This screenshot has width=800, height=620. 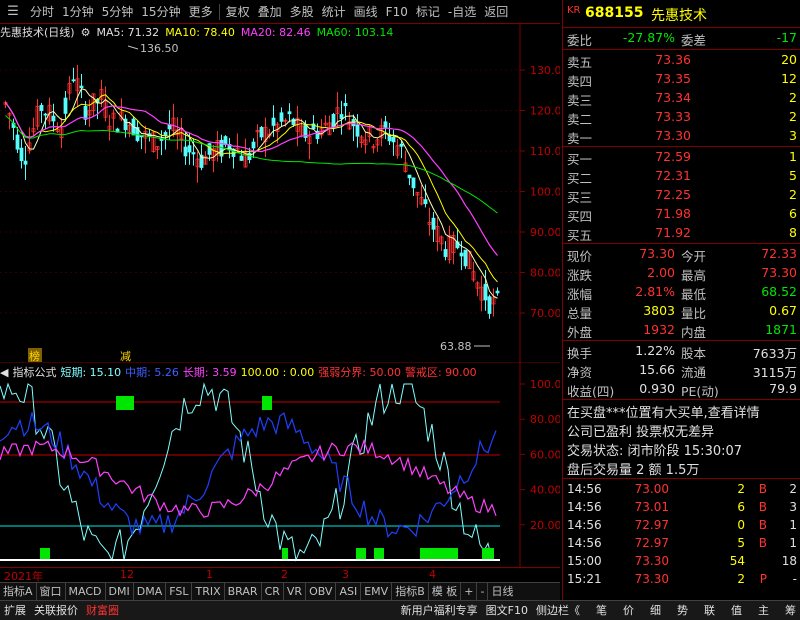 I want to click on status-f10: 图文F10, so click(x=507, y=610).